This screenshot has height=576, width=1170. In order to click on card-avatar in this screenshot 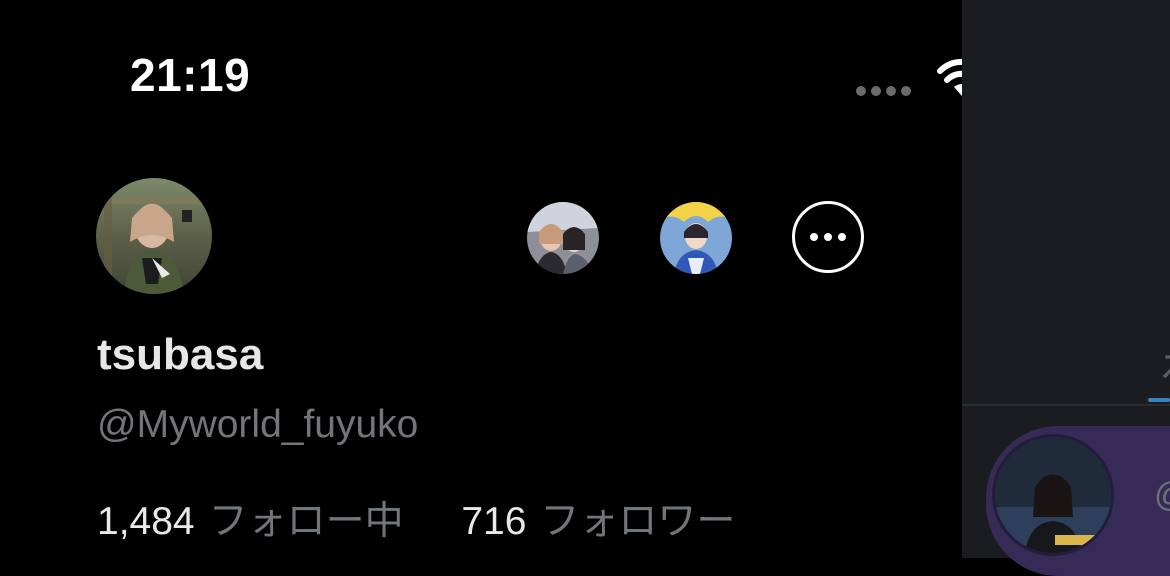, I will do `click(1053, 495)`.